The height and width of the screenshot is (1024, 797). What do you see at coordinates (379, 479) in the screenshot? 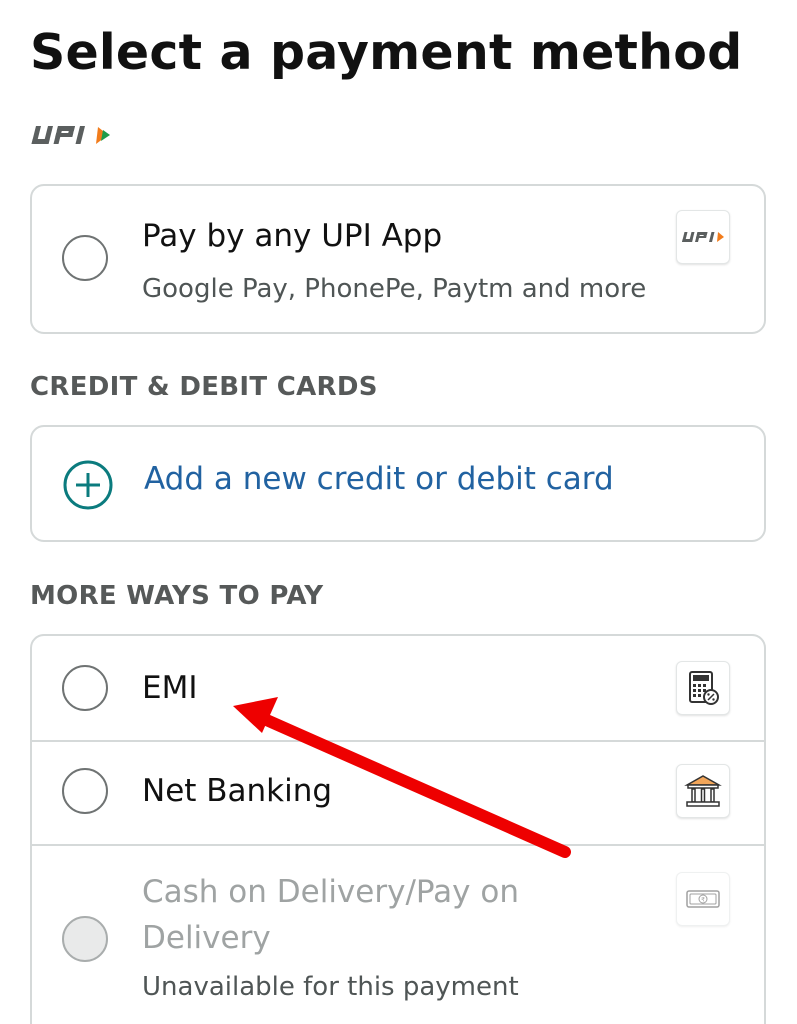
I see `add-card-link: Add a new credit or debit card` at bounding box center [379, 479].